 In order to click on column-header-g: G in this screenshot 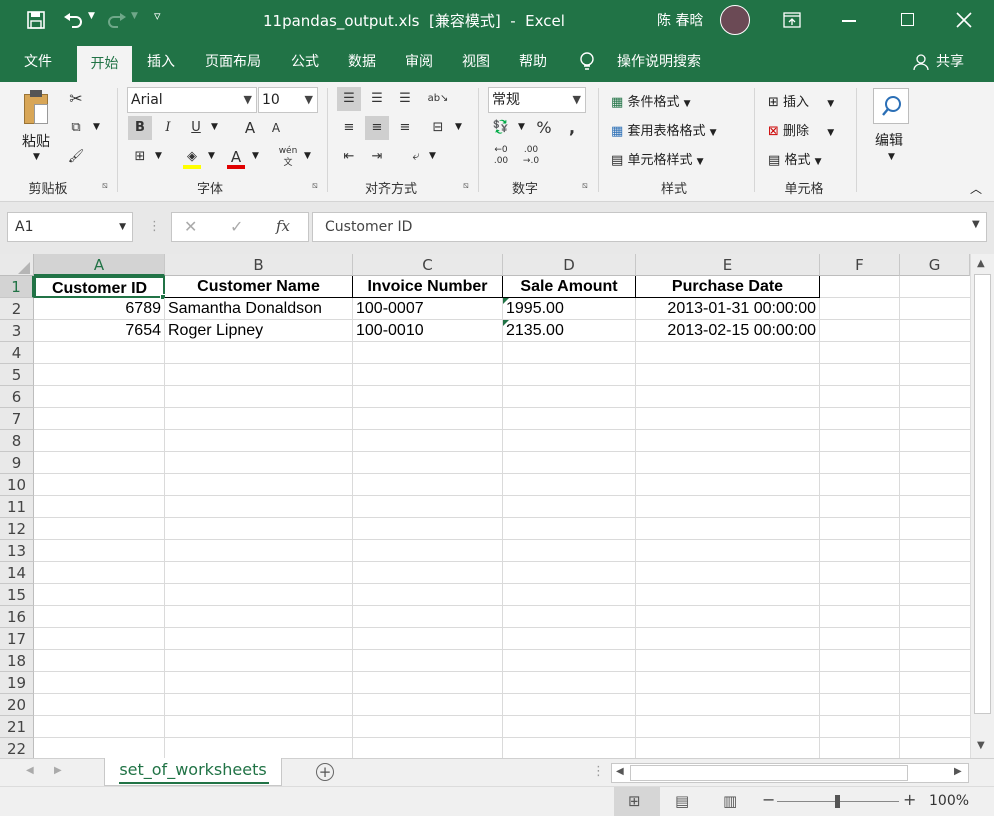, I will do `click(935, 265)`.